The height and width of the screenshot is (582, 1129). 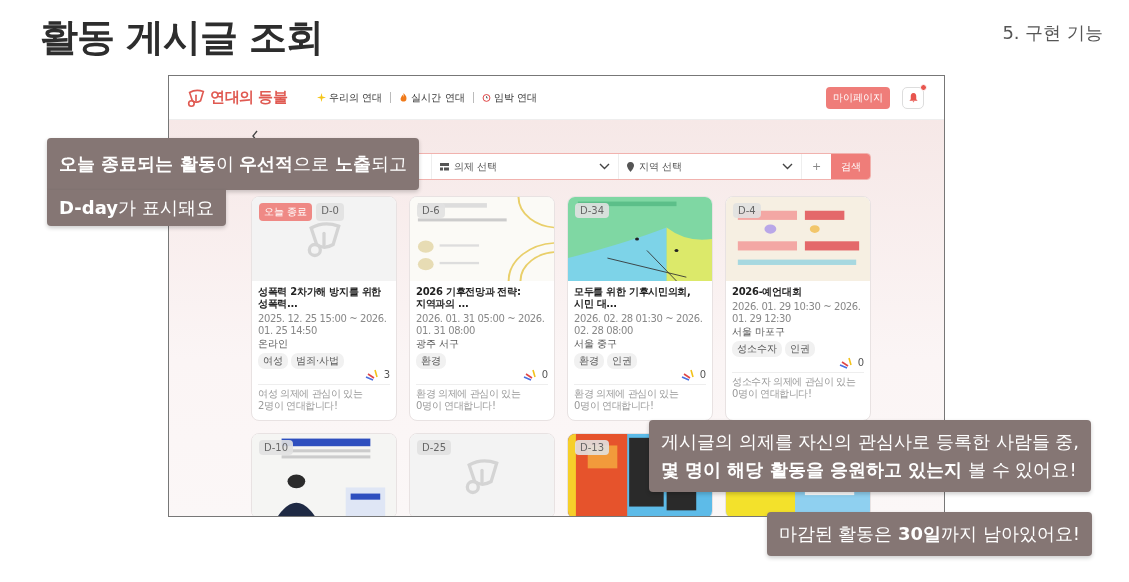 I want to click on slide-title: 활동 게시글 조회, so click(x=182, y=37).